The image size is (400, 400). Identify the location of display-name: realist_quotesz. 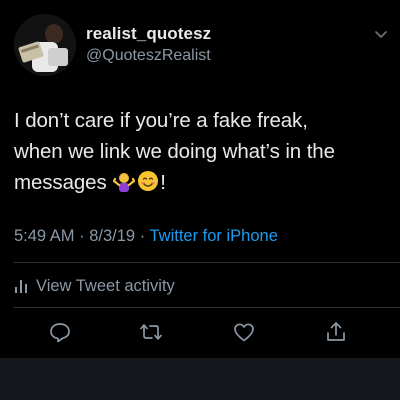
(148, 34).